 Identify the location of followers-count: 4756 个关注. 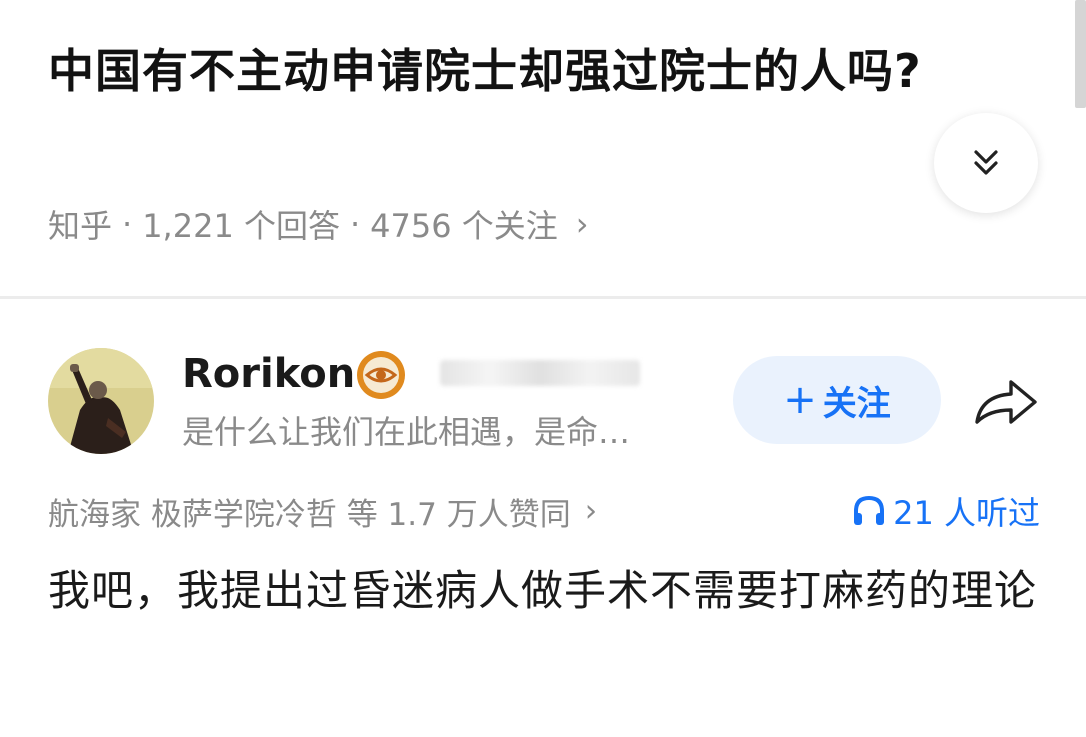
(464, 226).